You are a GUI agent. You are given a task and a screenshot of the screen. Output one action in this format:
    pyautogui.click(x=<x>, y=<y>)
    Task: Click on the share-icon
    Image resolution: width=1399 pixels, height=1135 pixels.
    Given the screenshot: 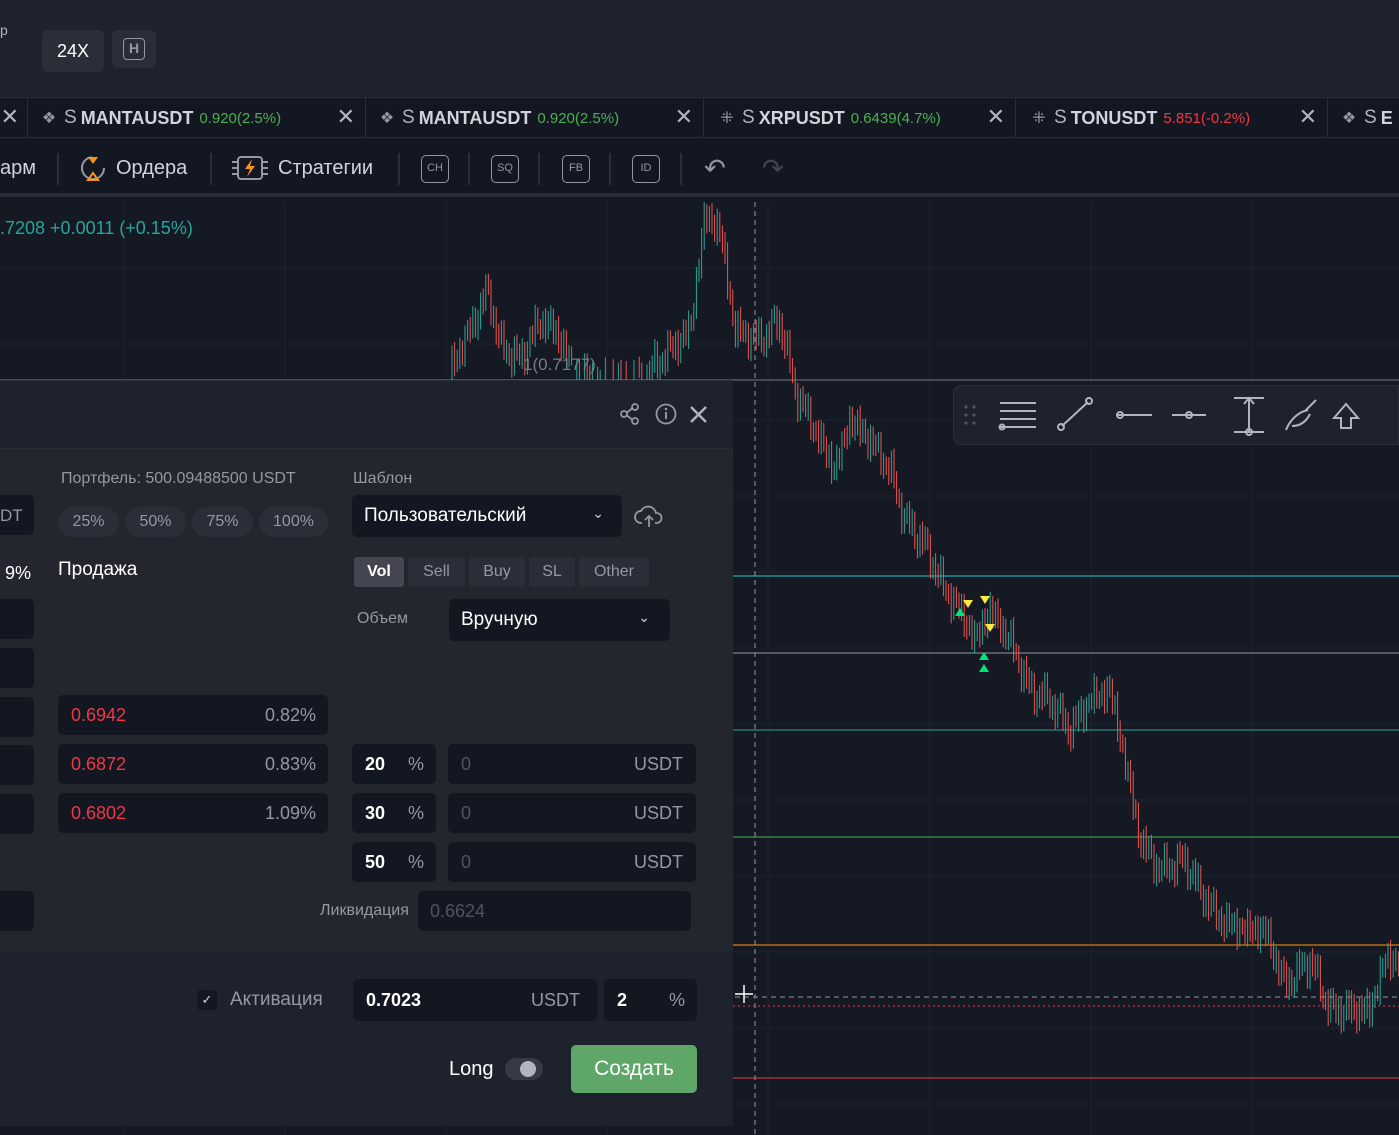 What is the action you would take?
    pyautogui.click(x=630, y=414)
    